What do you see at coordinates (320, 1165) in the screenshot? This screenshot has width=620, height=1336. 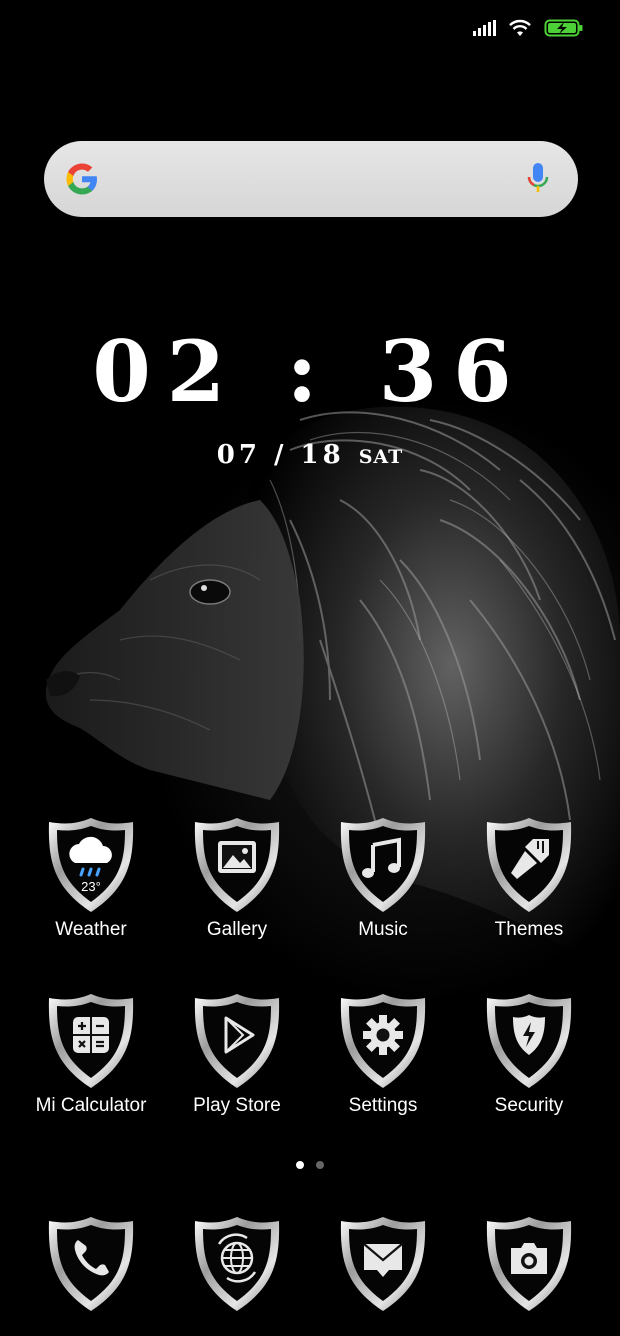 I see `page-dot` at bounding box center [320, 1165].